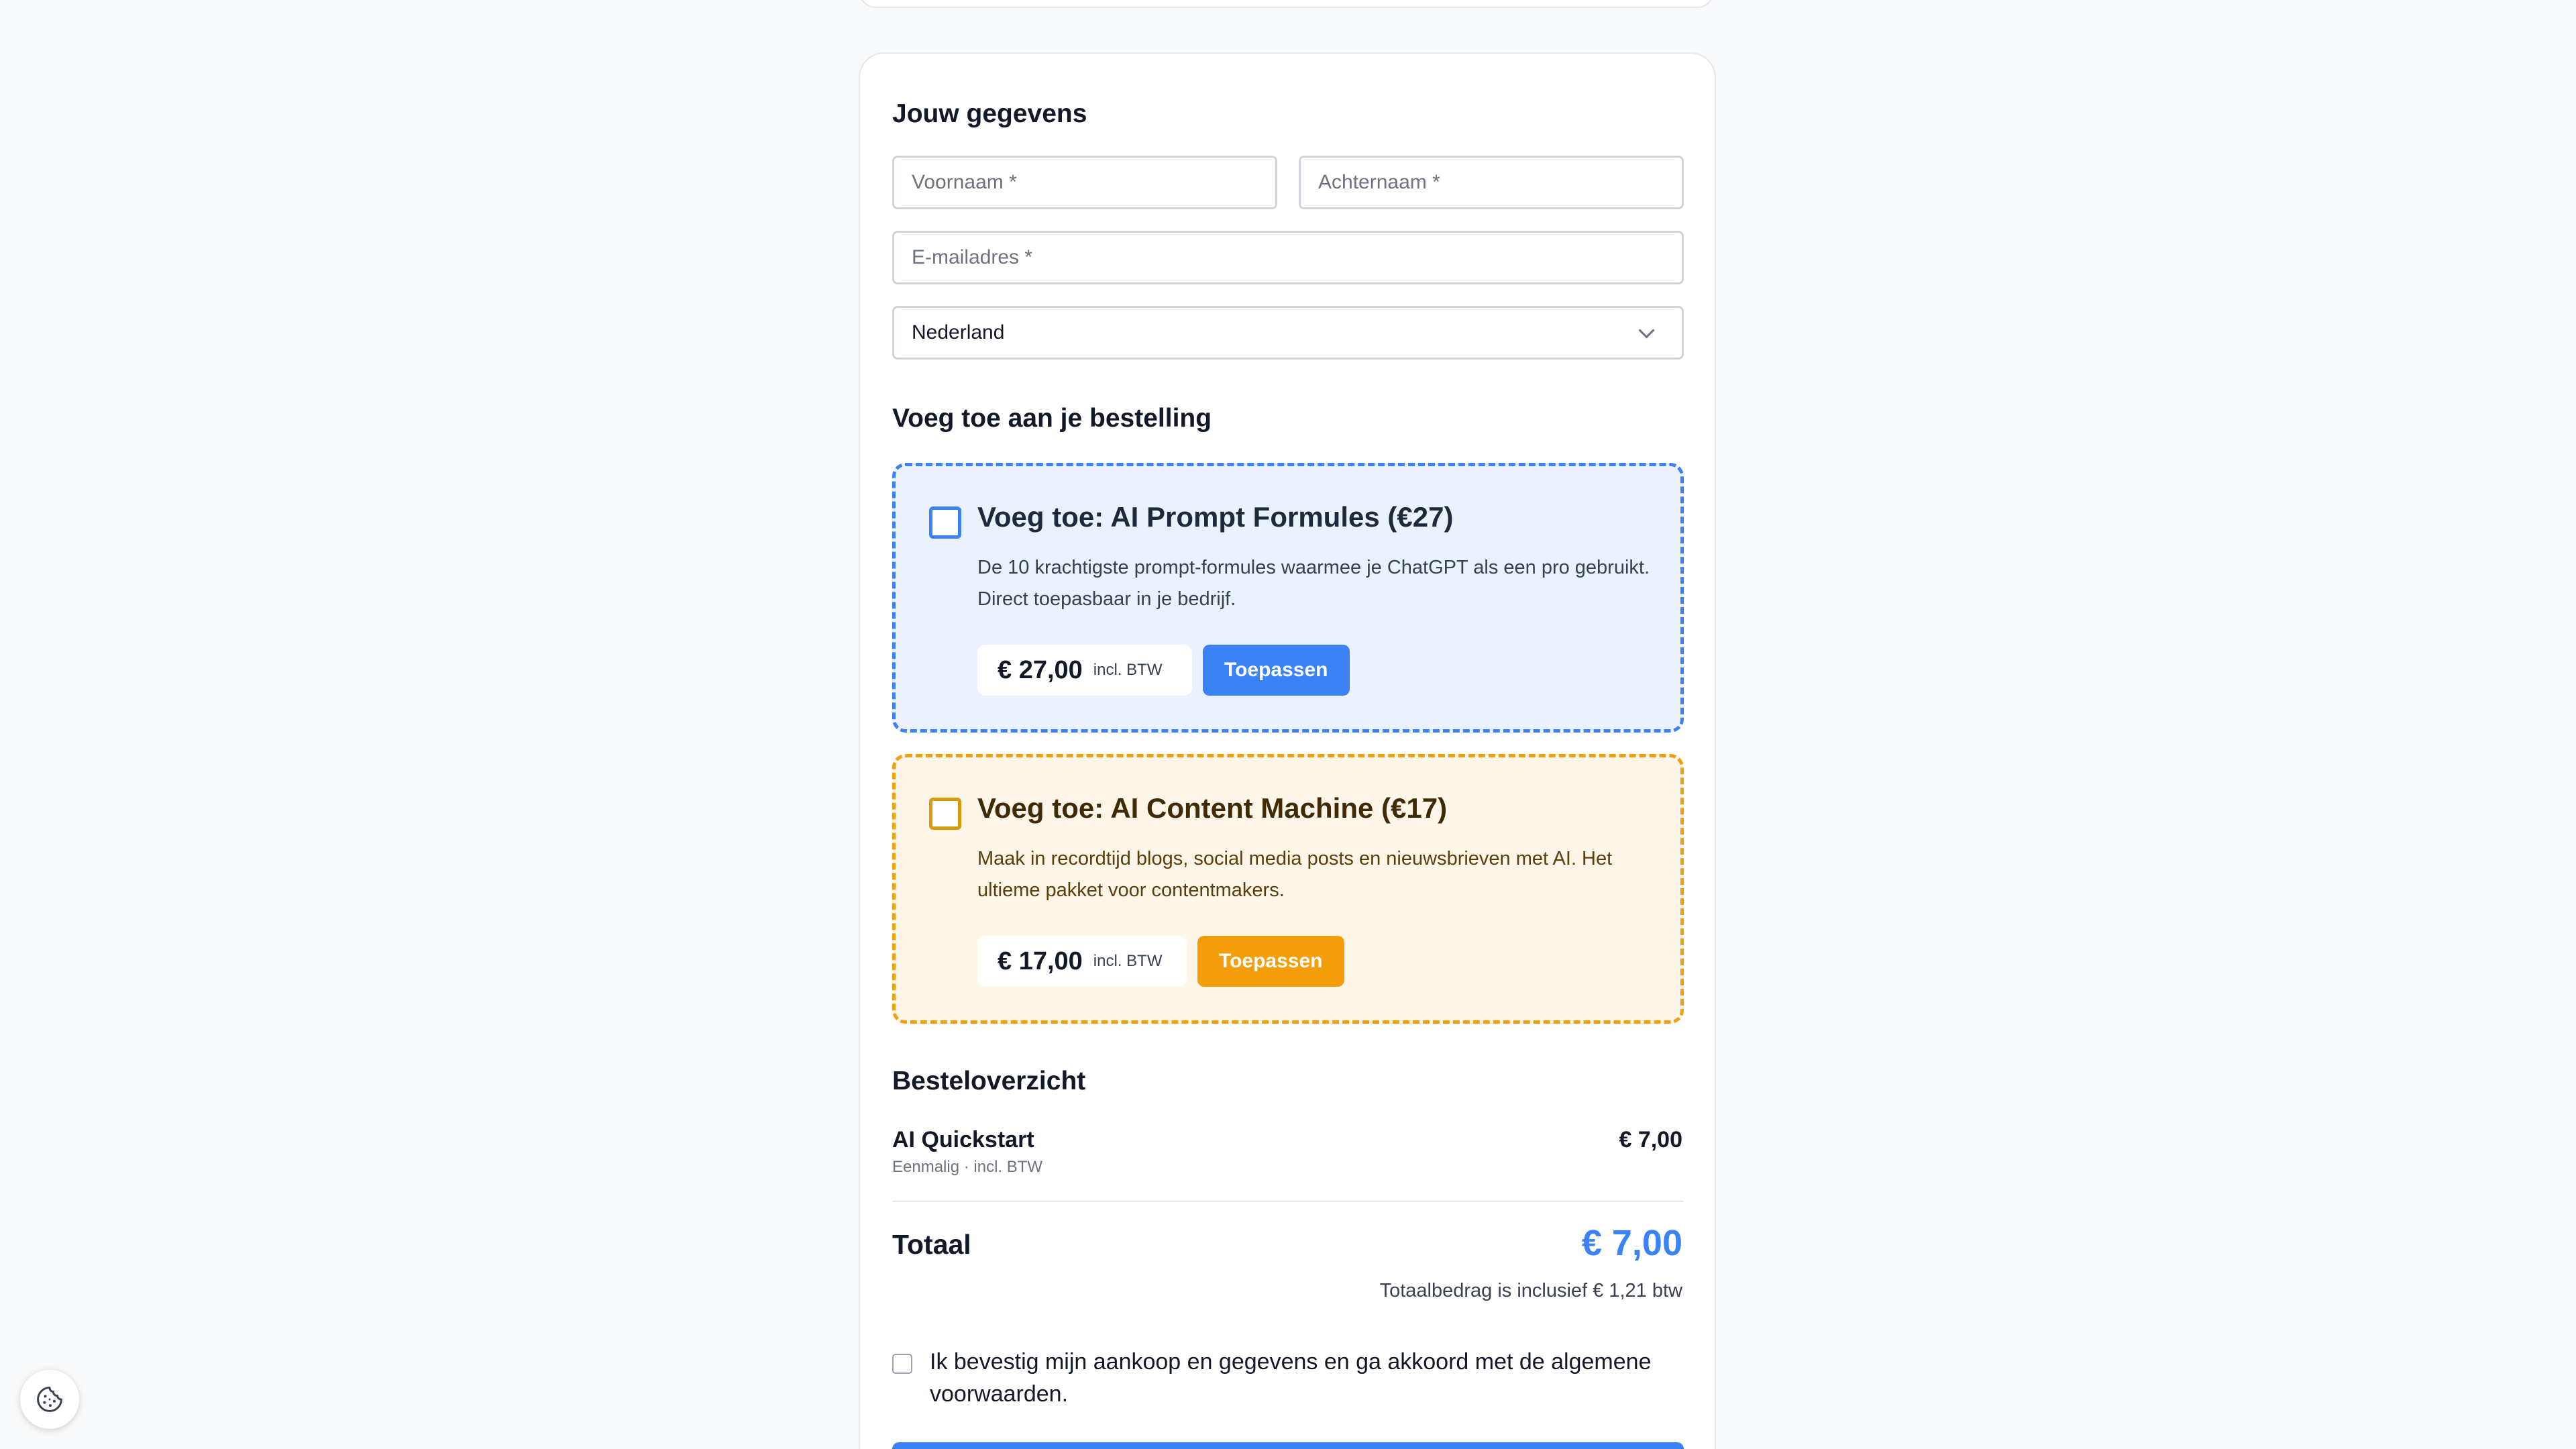 This screenshot has width=2576, height=1449. I want to click on cookie-settings-button, so click(49, 1399).